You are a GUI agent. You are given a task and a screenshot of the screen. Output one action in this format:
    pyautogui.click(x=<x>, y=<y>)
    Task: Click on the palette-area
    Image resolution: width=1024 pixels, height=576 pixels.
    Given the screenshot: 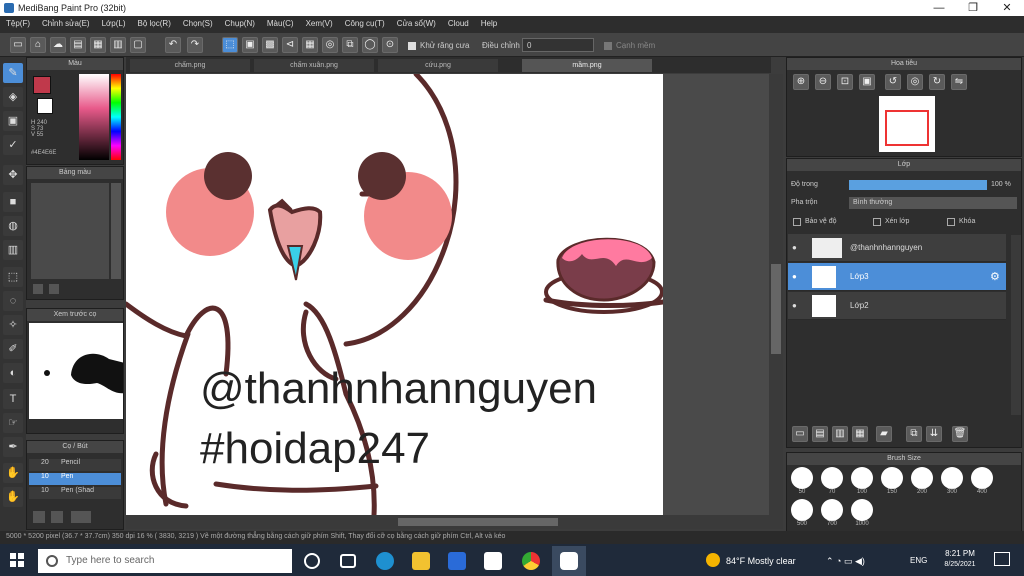 What is the action you would take?
    pyautogui.click(x=70, y=231)
    